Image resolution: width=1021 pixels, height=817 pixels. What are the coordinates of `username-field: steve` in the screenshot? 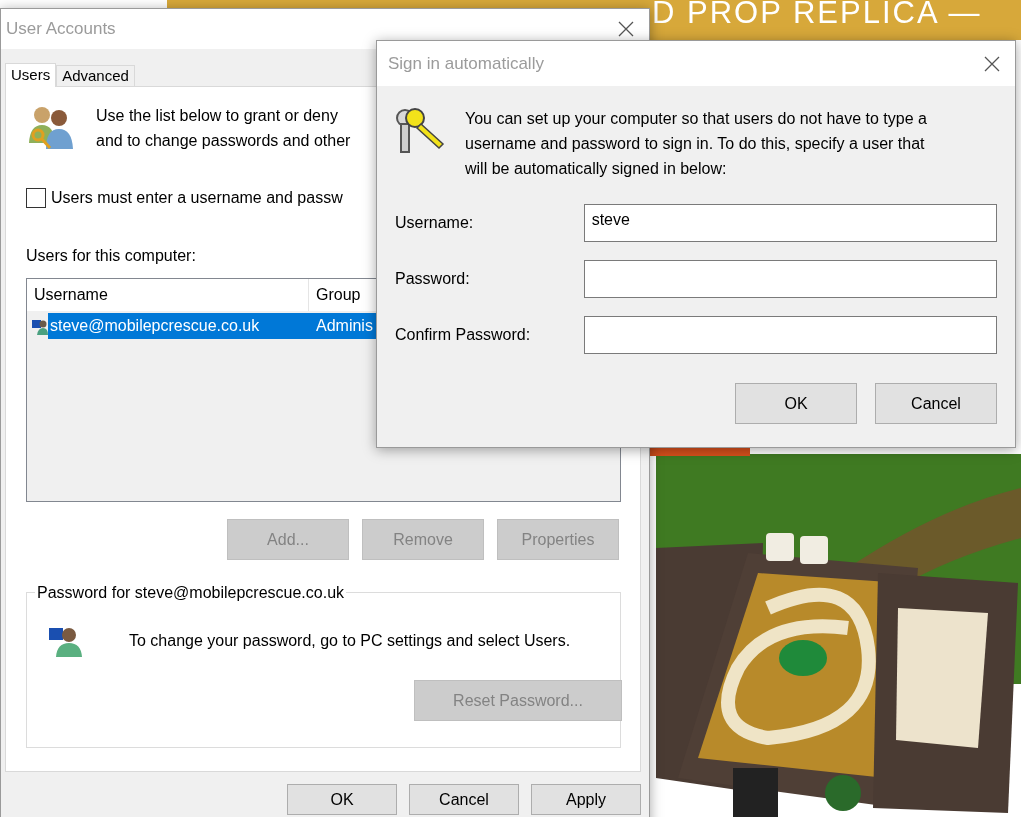 It's located at (790, 223).